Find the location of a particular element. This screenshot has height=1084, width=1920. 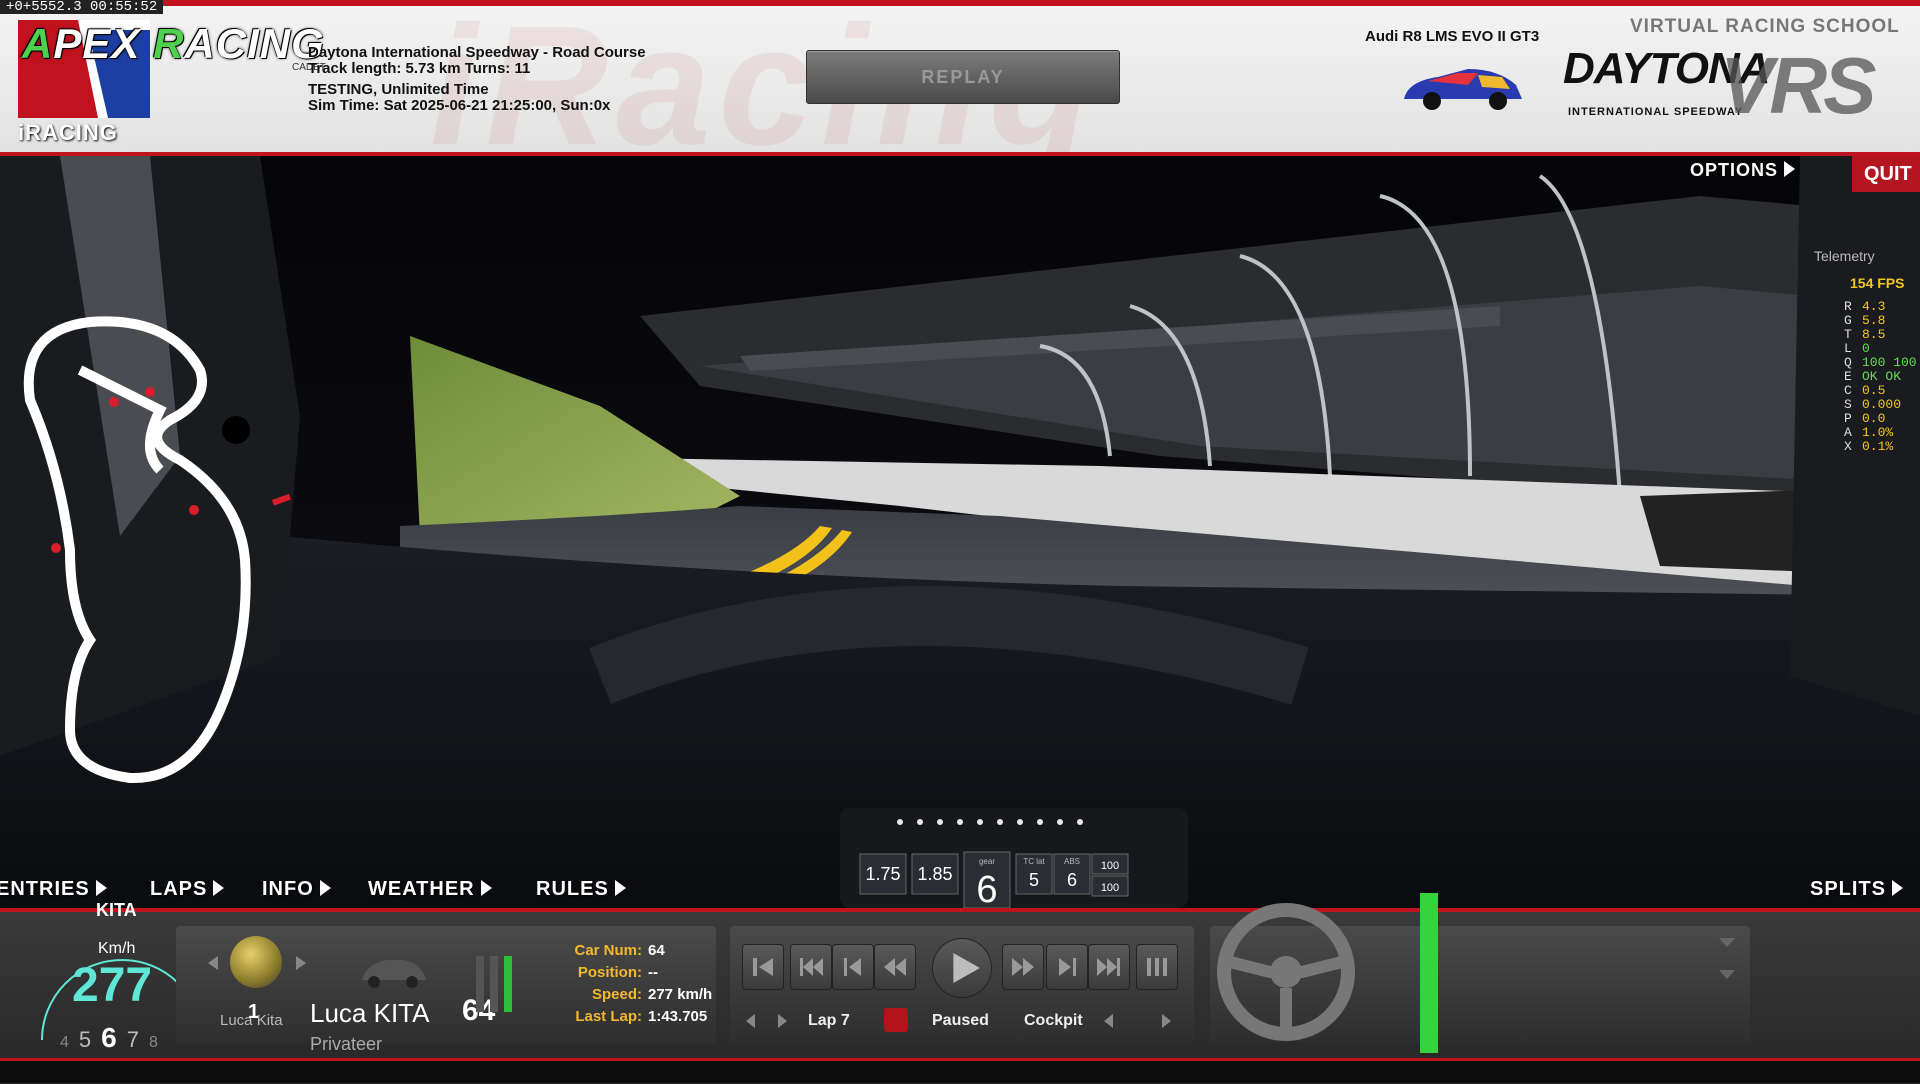

speed-unit: Km/h is located at coordinates (117, 948).